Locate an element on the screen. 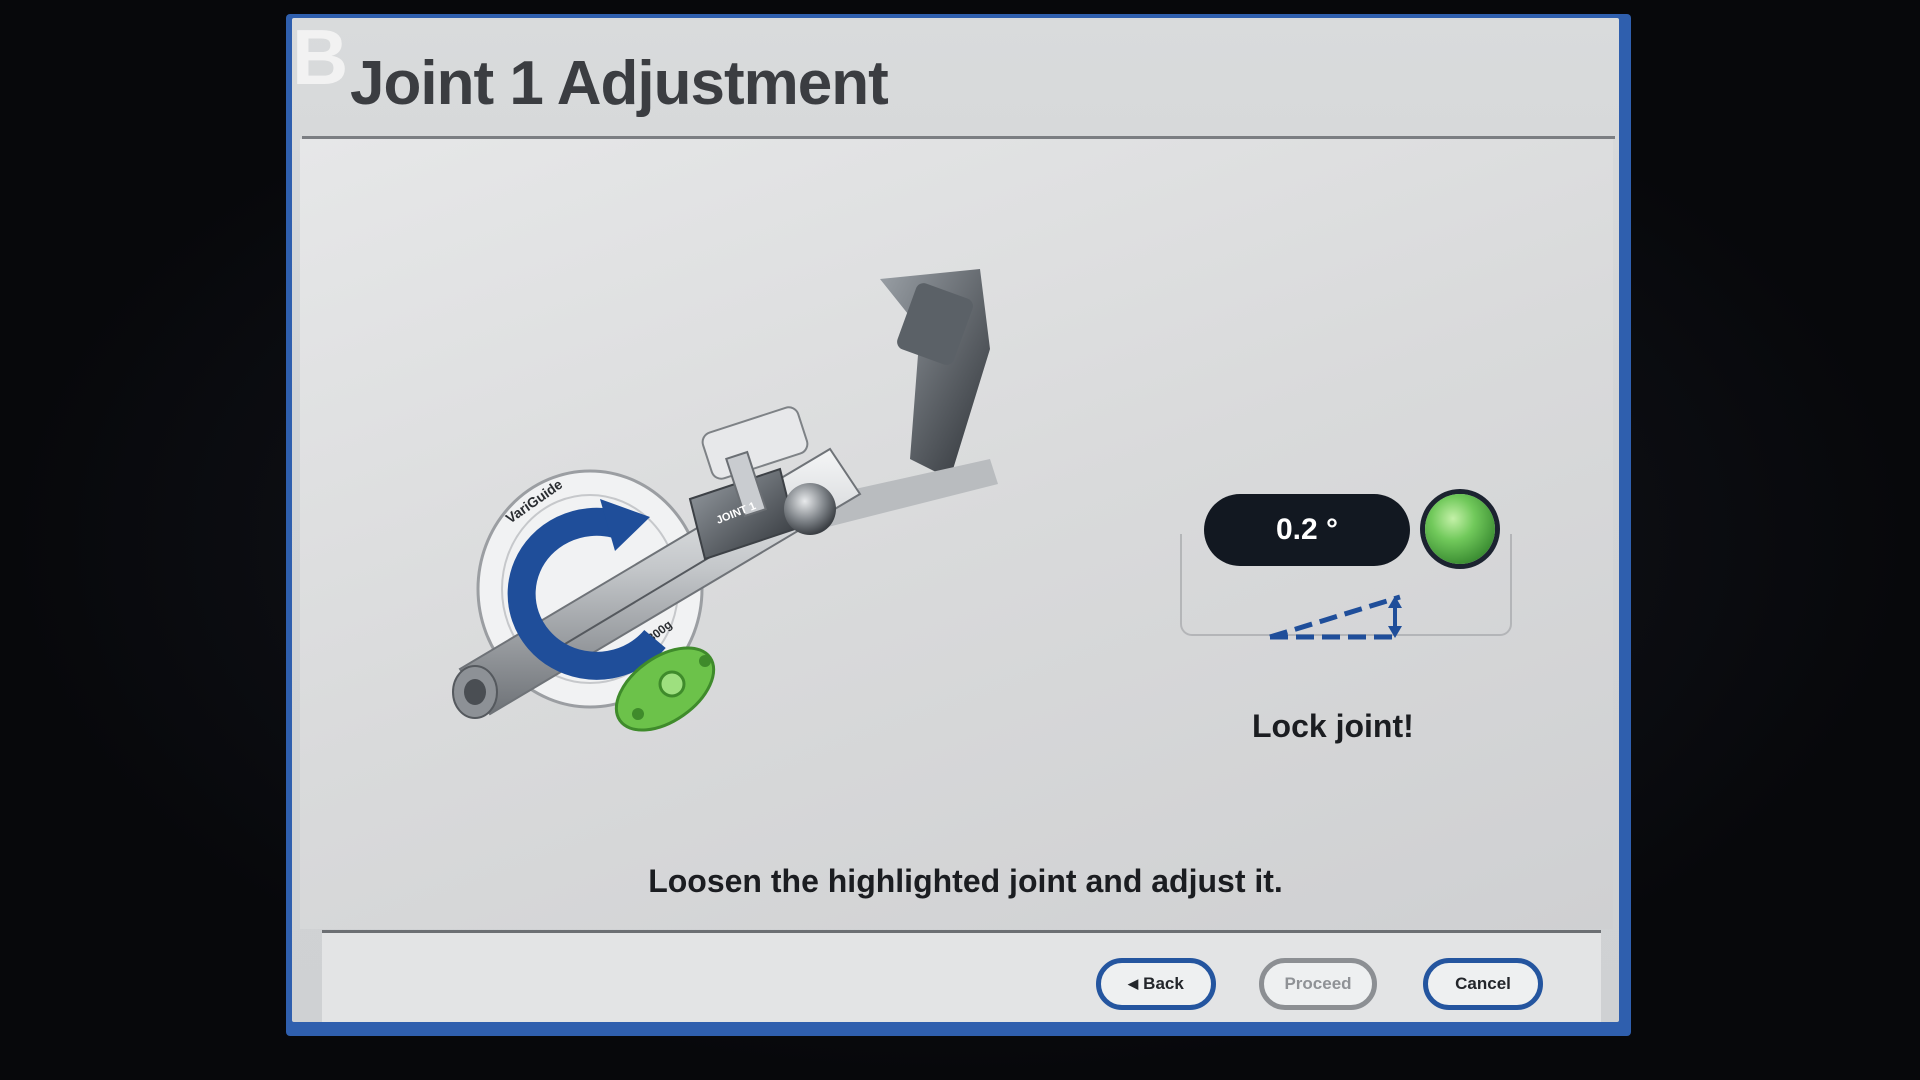  back-button: ◀ Back is located at coordinates (1156, 984).